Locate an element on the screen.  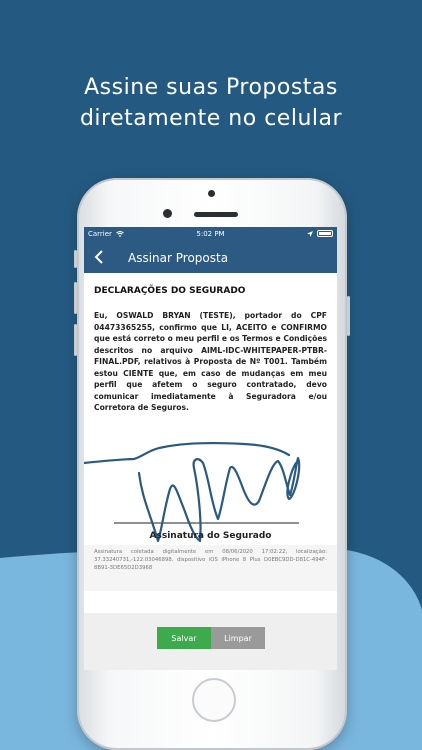
page-title: Assinar Proposta is located at coordinates (178, 258).